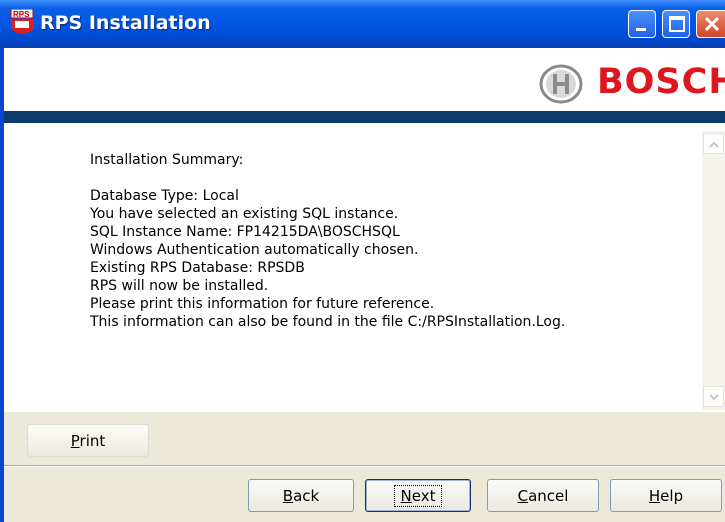 The height and width of the screenshot is (522, 725). What do you see at coordinates (22, 21) in the screenshot?
I see `rps-app-icon: RPS` at bounding box center [22, 21].